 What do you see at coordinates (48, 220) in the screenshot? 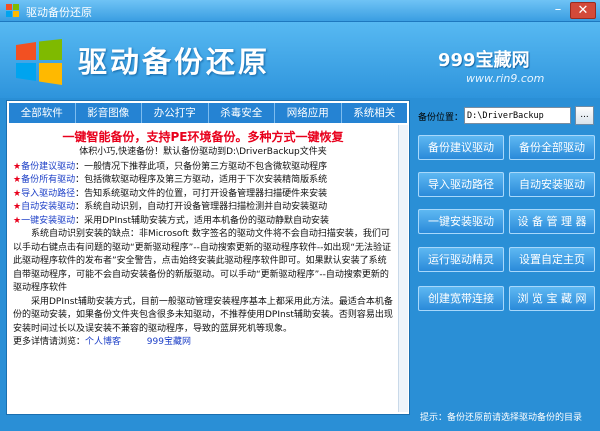
I see `feature-name: 一键安装驱动` at bounding box center [48, 220].